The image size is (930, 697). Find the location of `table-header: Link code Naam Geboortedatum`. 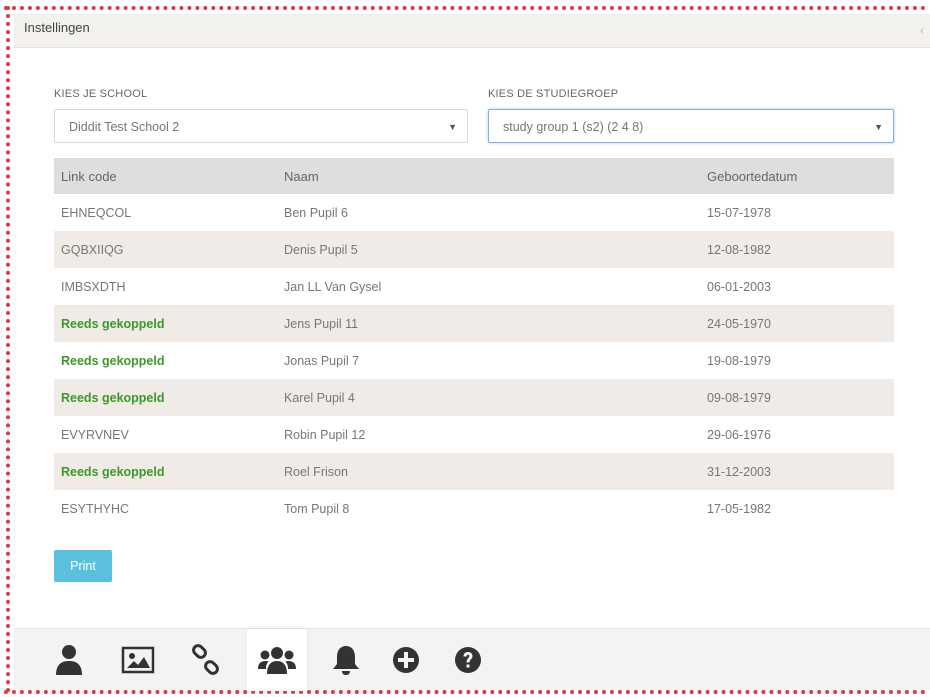

table-header: Link code Naam Geboortedatum is located at coordinates (474, 176).